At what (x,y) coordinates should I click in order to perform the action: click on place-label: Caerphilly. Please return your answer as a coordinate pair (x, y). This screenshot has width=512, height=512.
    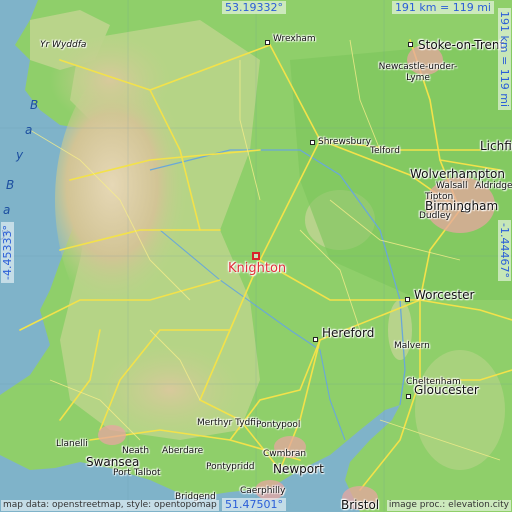
    Looking at the image, I should click on (263, 491).